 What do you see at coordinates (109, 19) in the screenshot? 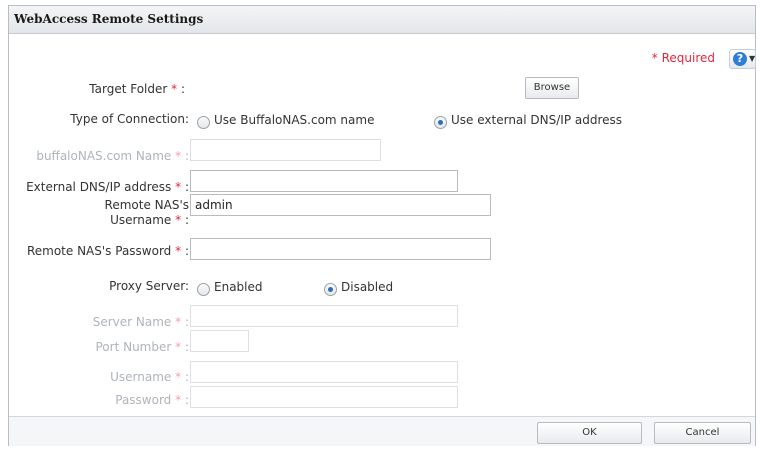
I see `dialog-title: WebAccess Remote Settings` at bounding box center [109, 19].